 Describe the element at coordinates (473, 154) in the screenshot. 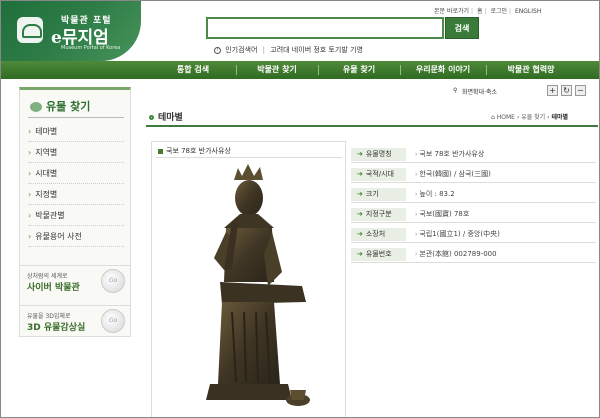

I see `info-row-name: ➔ 유물명칭 › 국보 78호 반가사유상` at that location.